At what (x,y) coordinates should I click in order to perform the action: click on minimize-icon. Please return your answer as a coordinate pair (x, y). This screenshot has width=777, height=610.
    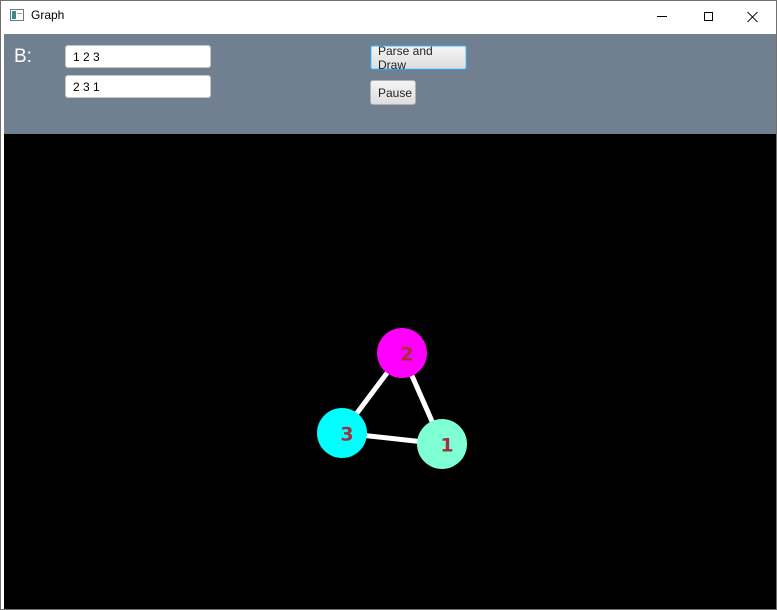
    Looking at the image, I should click on (662, 16).